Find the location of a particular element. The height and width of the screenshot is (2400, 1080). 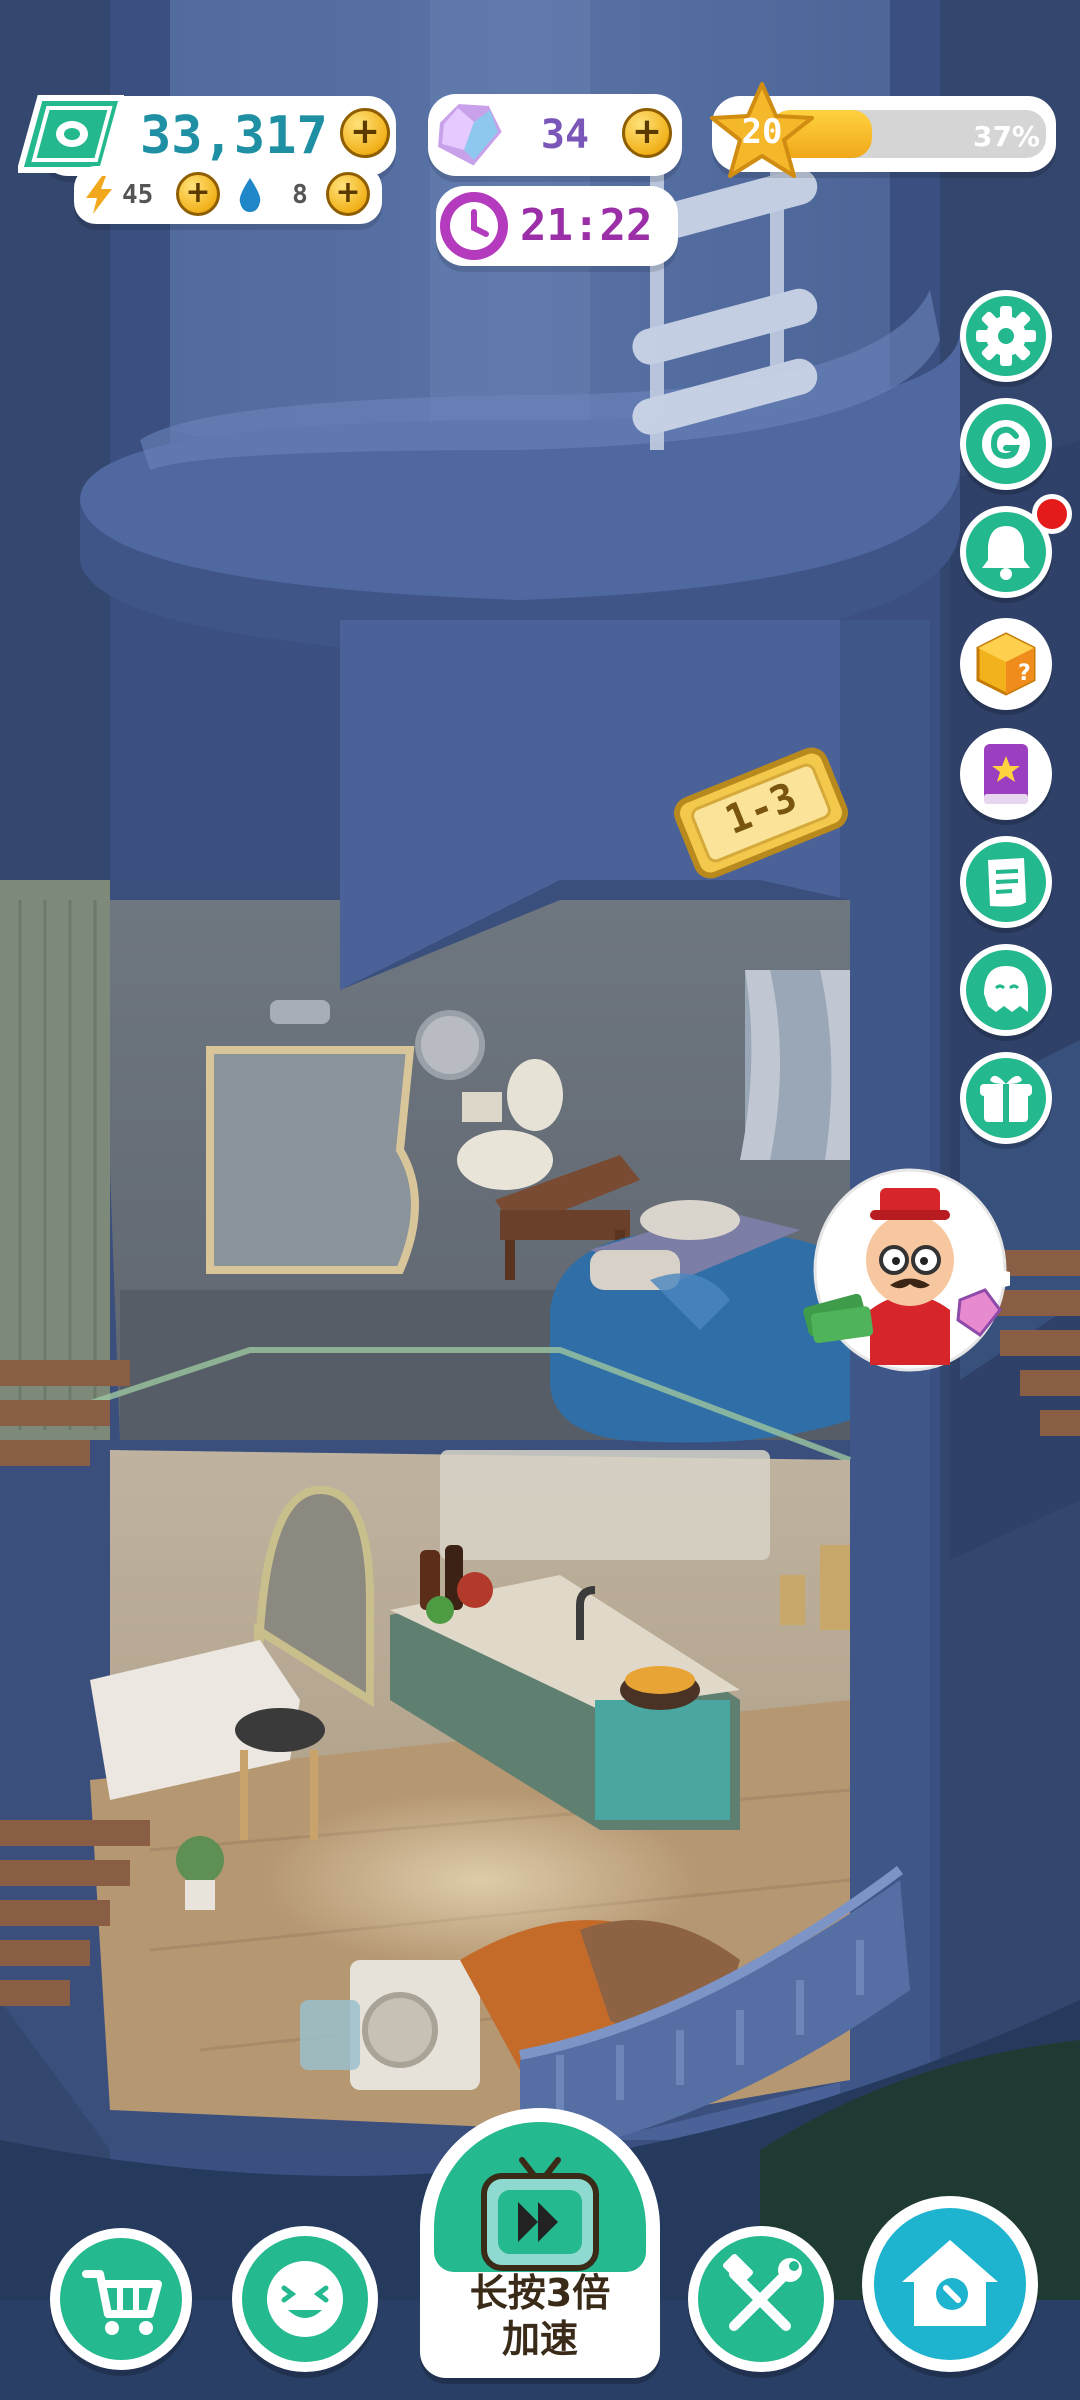

add-water-button: + is located at coordinates (348, 194).